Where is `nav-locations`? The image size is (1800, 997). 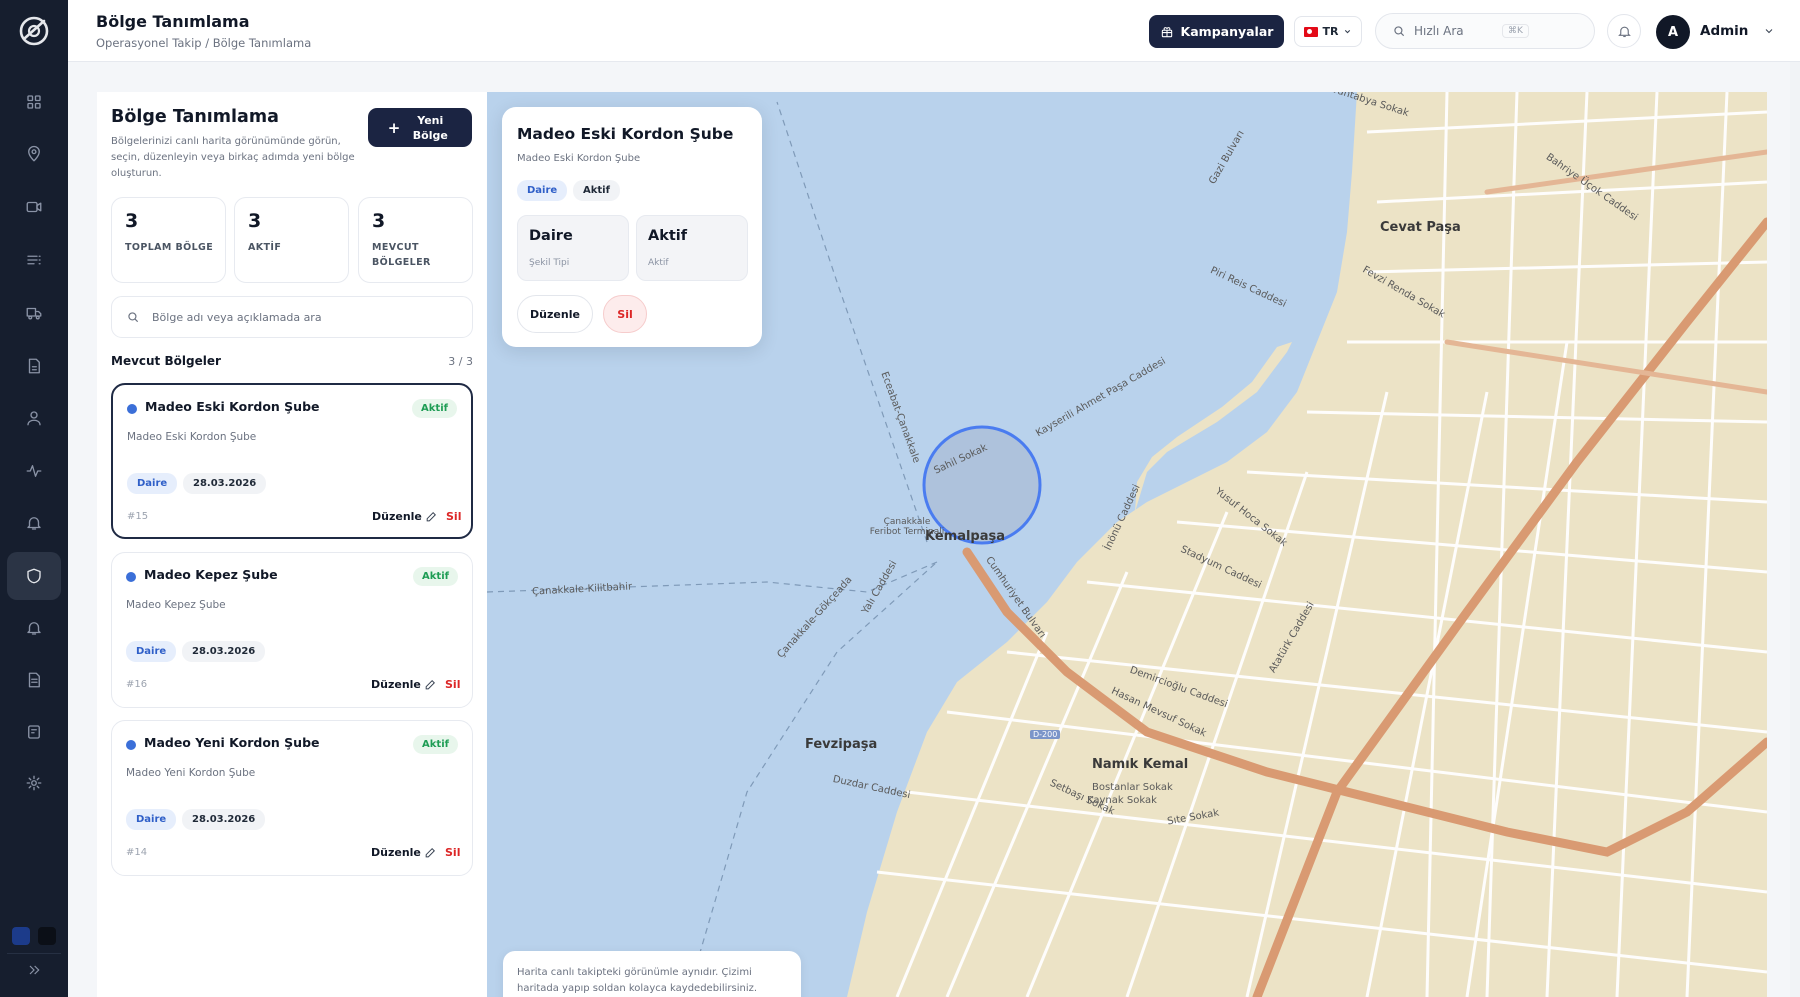 nav-locations is located at coordinates (34, 154).